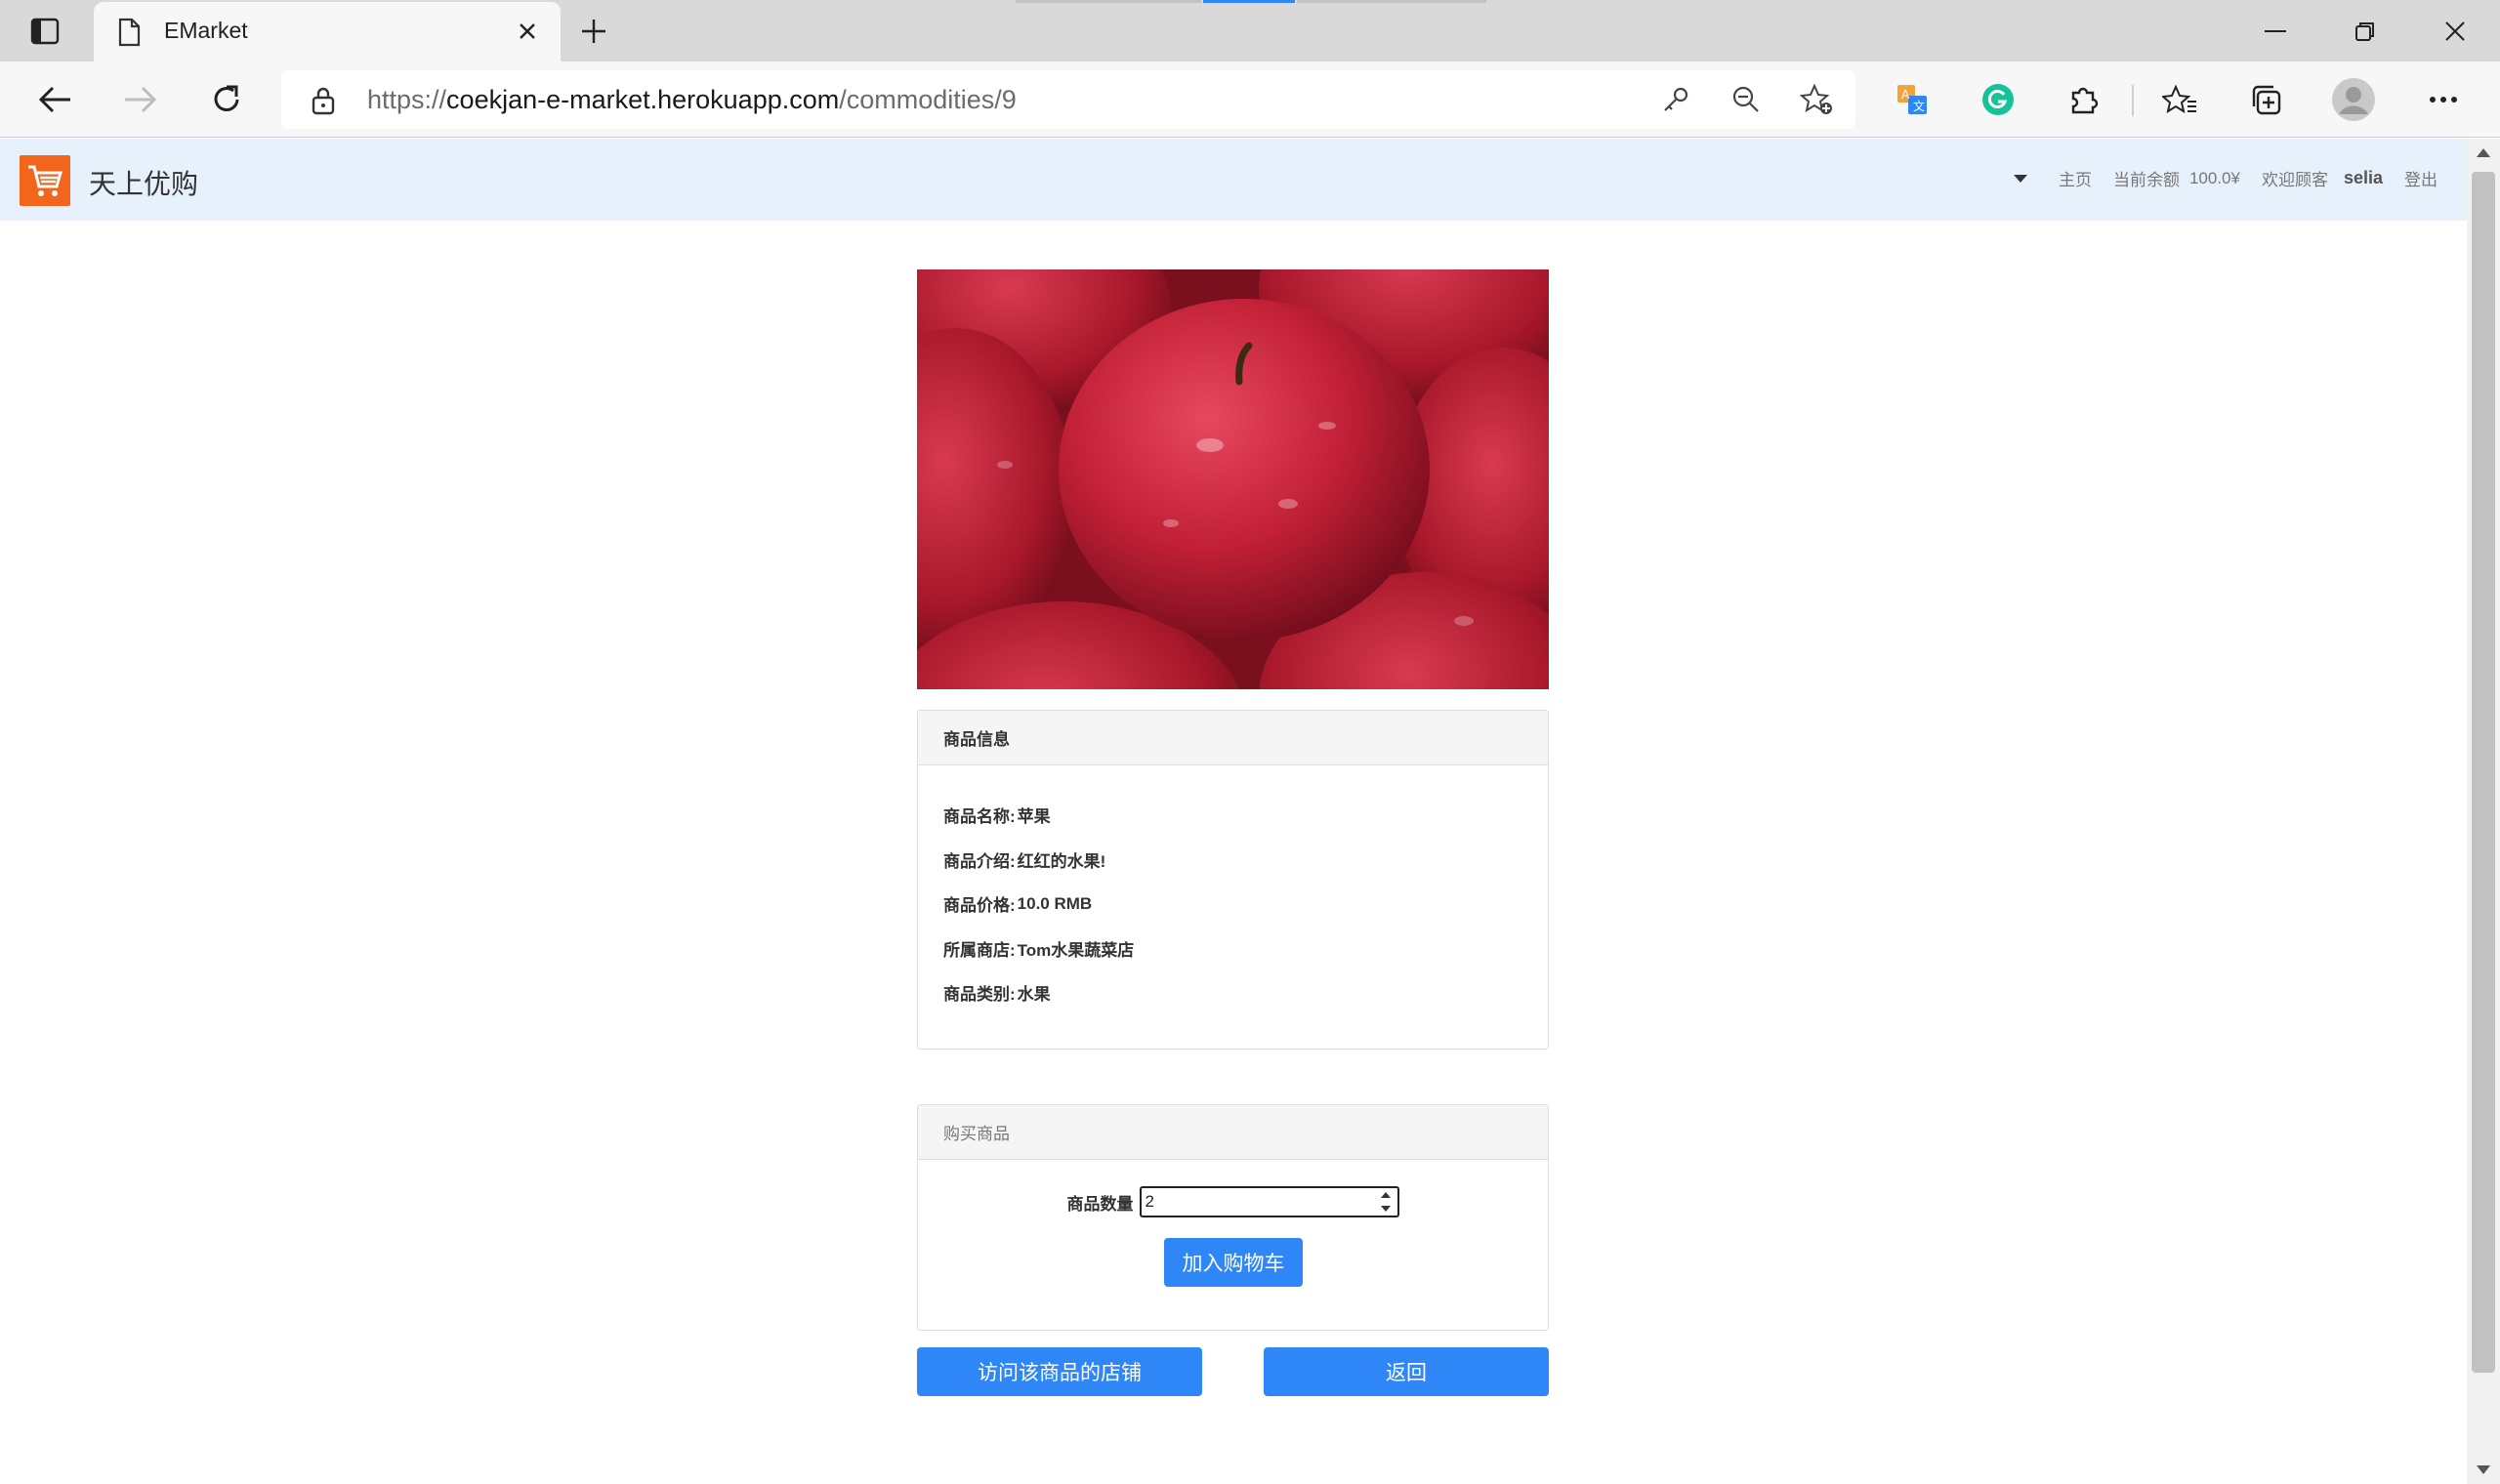  I want to click on zoom-out-icon, so click(1746, 100).